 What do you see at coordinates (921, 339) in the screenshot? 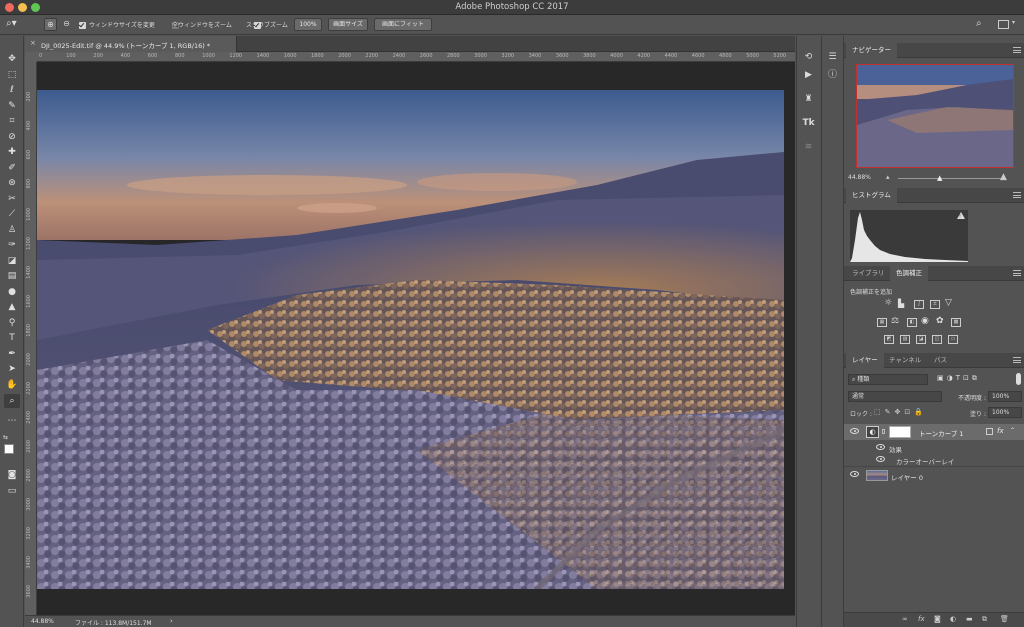
I see `threshold-icon: ◪` at bounding box center [921, 339].